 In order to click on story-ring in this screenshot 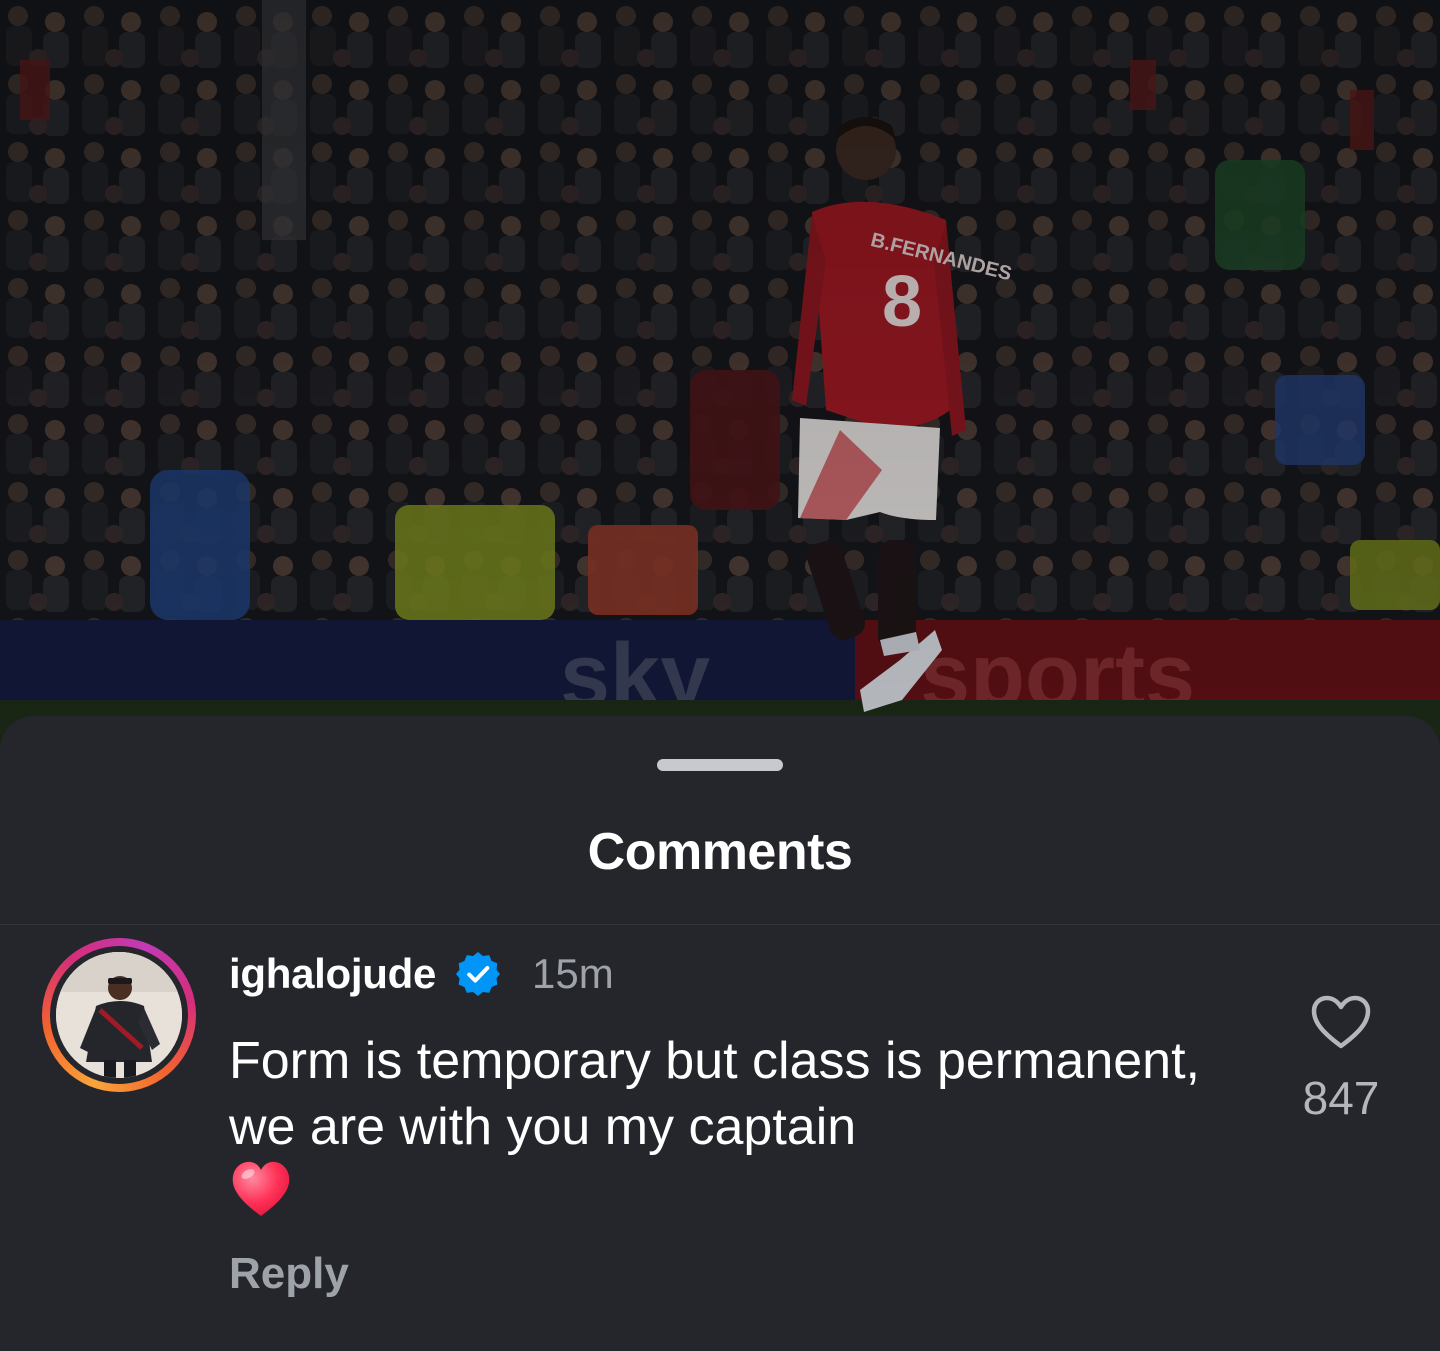, I will do `click(119, 1015)`.